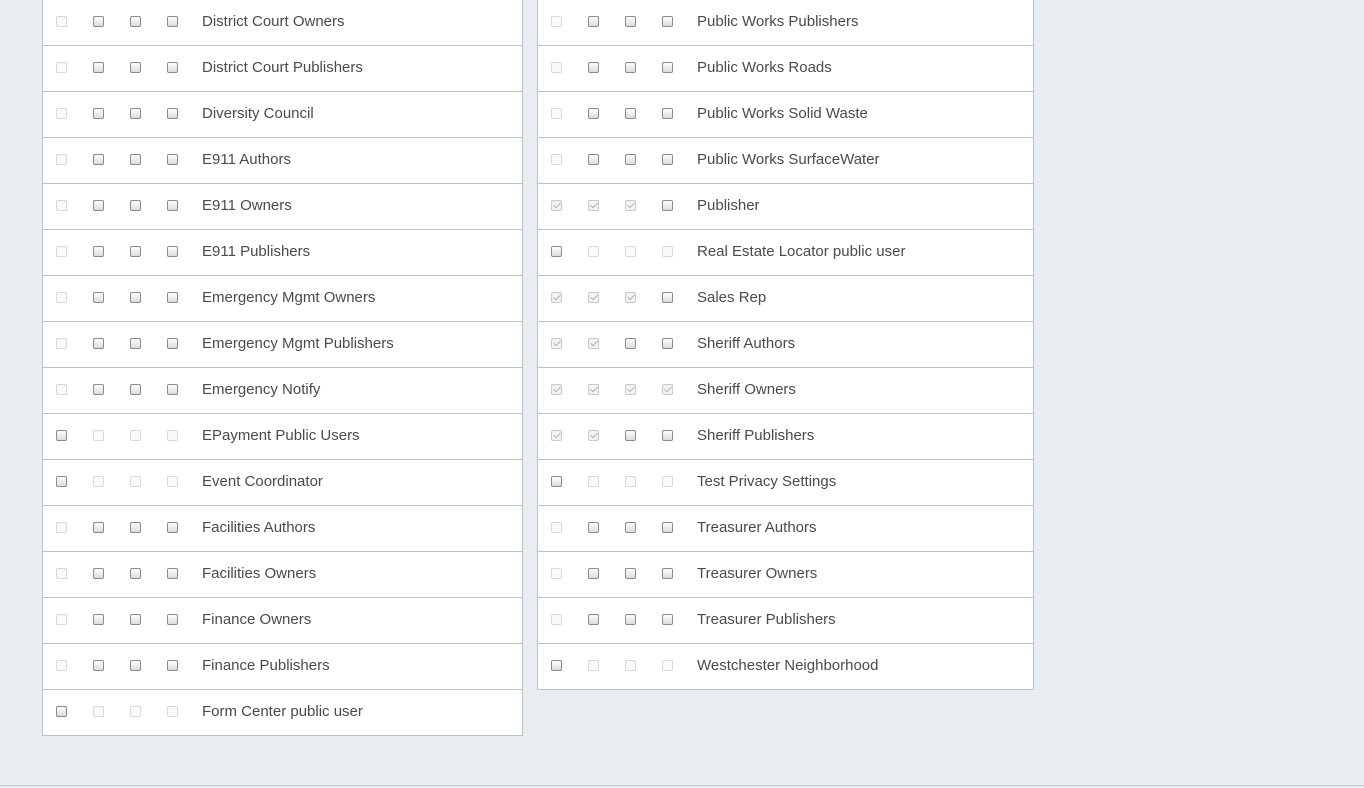 The image size is (1364, 788). Describe the element at coordinates (247, 205) in the screenshot. I see `group-name: E911 Owners` at that location.